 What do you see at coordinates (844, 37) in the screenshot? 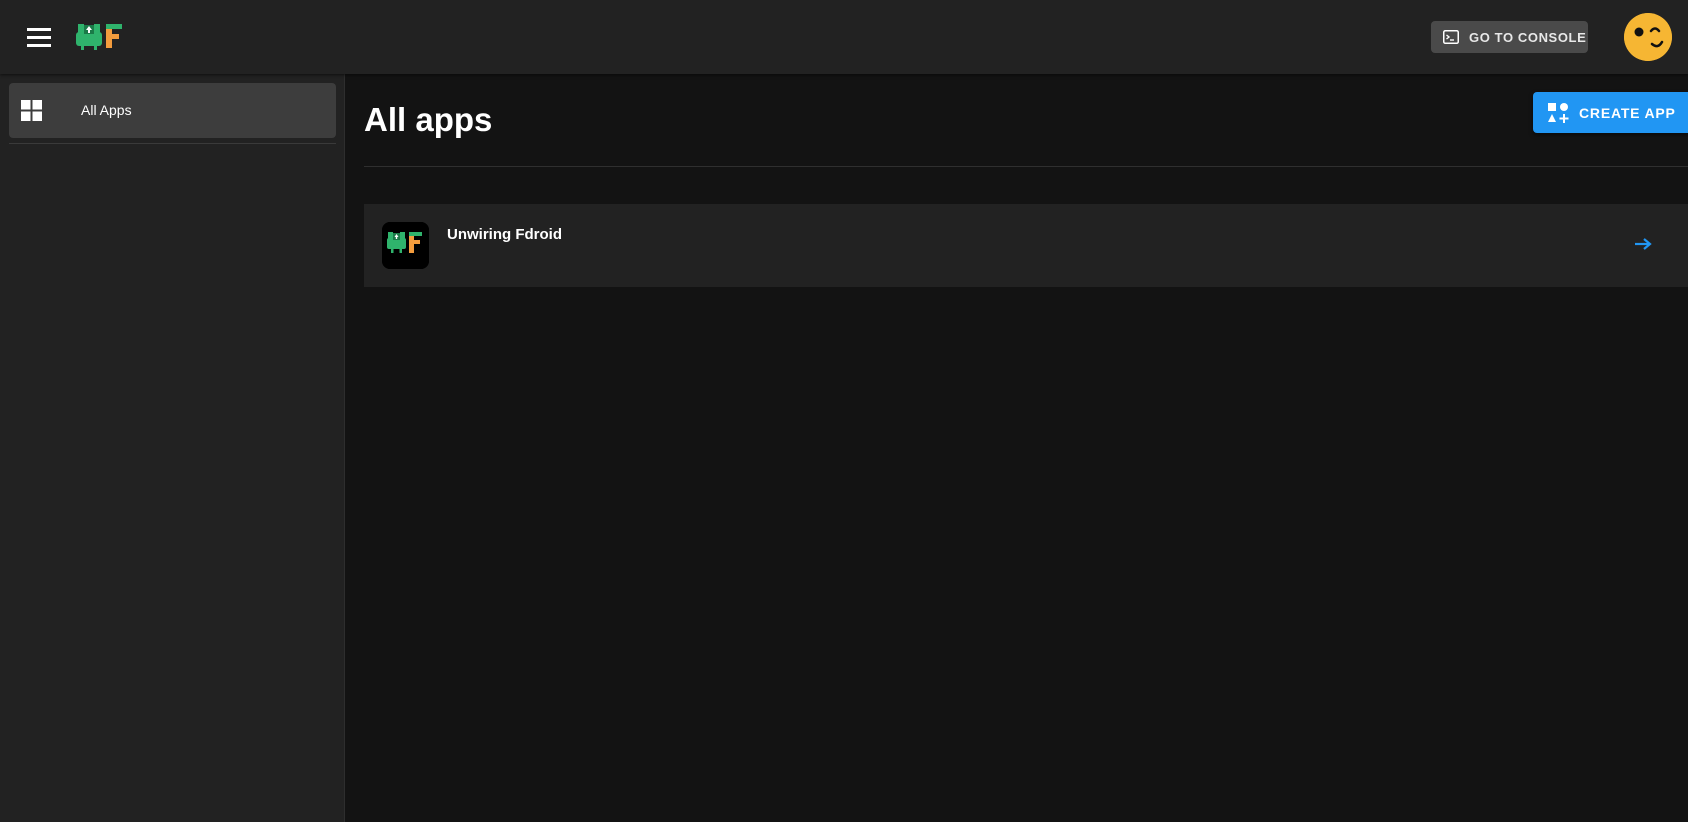
I see `top-app-bar: GO TO CONSOLE` at bounding box center [844, 37].